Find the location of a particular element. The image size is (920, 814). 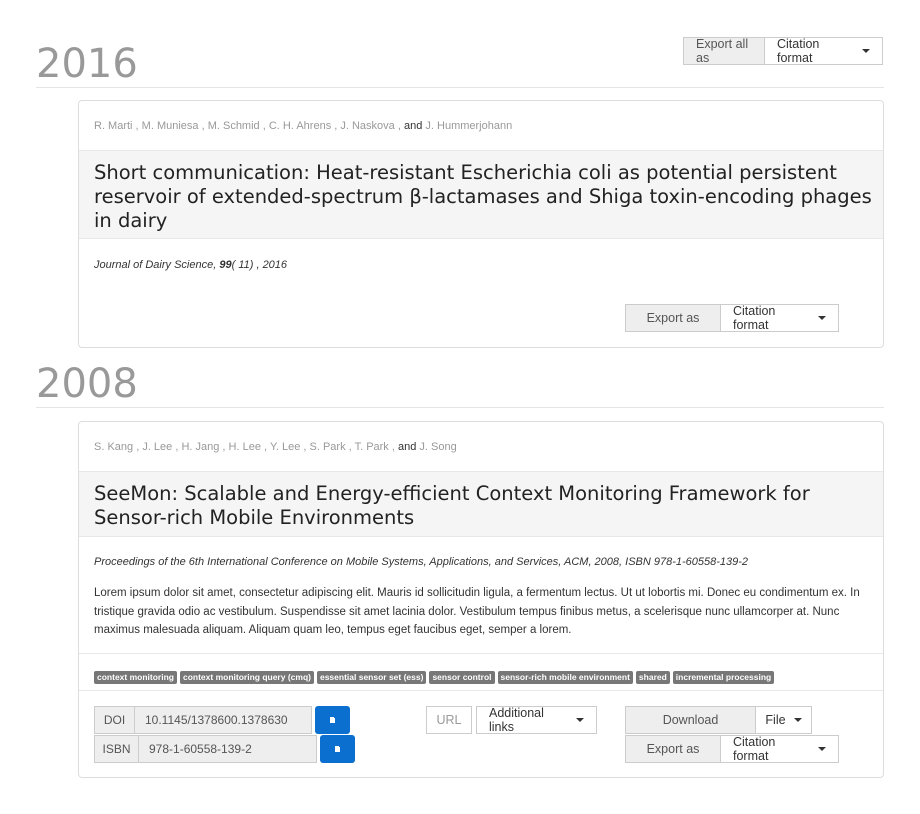

citation-format-dropdown-all: Citation format is located at coordinates (823, 51).